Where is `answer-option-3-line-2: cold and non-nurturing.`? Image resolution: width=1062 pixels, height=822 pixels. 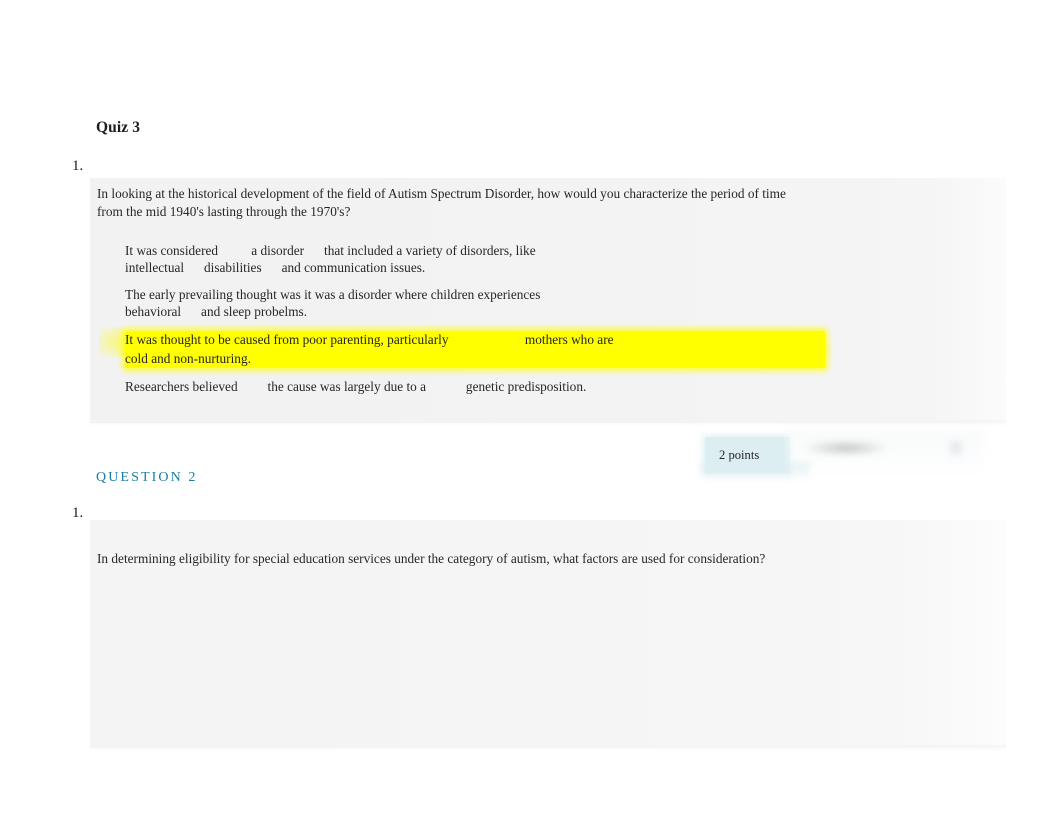 answer-option-3-line-2: cold and non-nurturing. is located at coordinates (475, 358).